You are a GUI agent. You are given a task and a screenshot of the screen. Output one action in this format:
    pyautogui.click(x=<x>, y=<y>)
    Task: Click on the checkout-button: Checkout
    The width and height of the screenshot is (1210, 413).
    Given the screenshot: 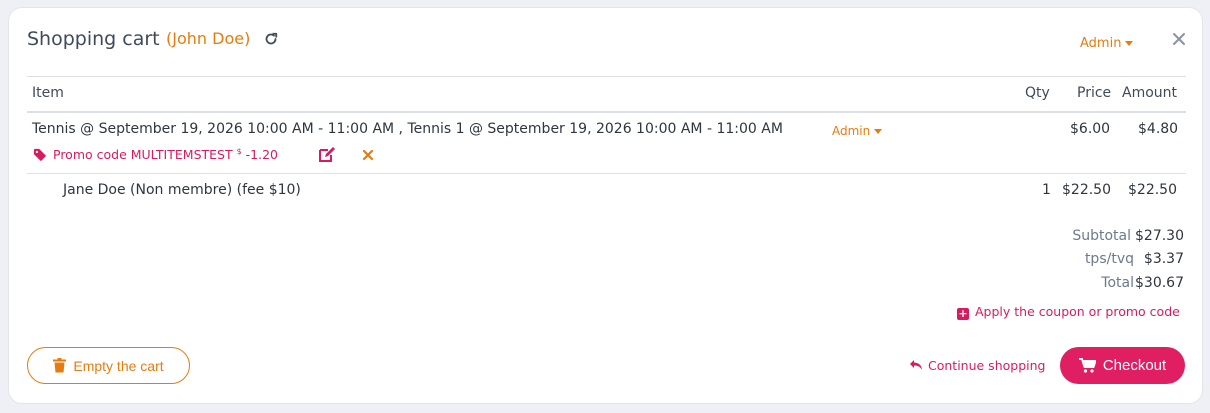 What is the action you would take?
    pyautogui.click(x=1122, y=365)
    